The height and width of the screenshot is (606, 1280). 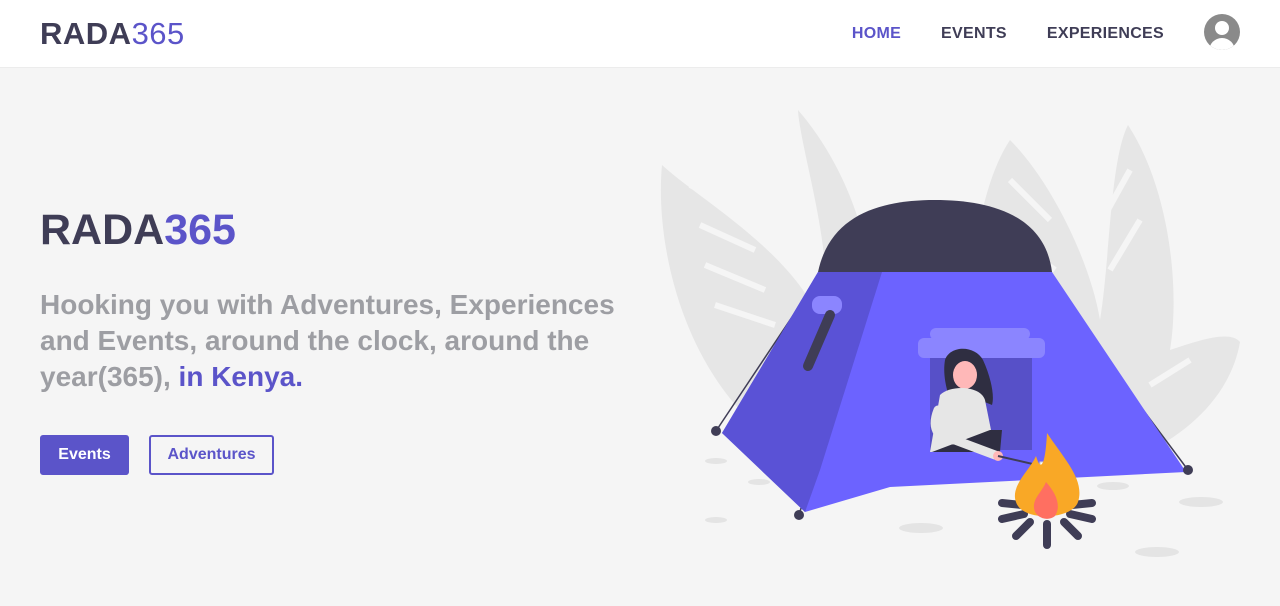 What do you see at coordinates (241, 376) in the screenshot?
I see `hero-tagline-accent: in Kenya.` at bounding box center [241, 376].